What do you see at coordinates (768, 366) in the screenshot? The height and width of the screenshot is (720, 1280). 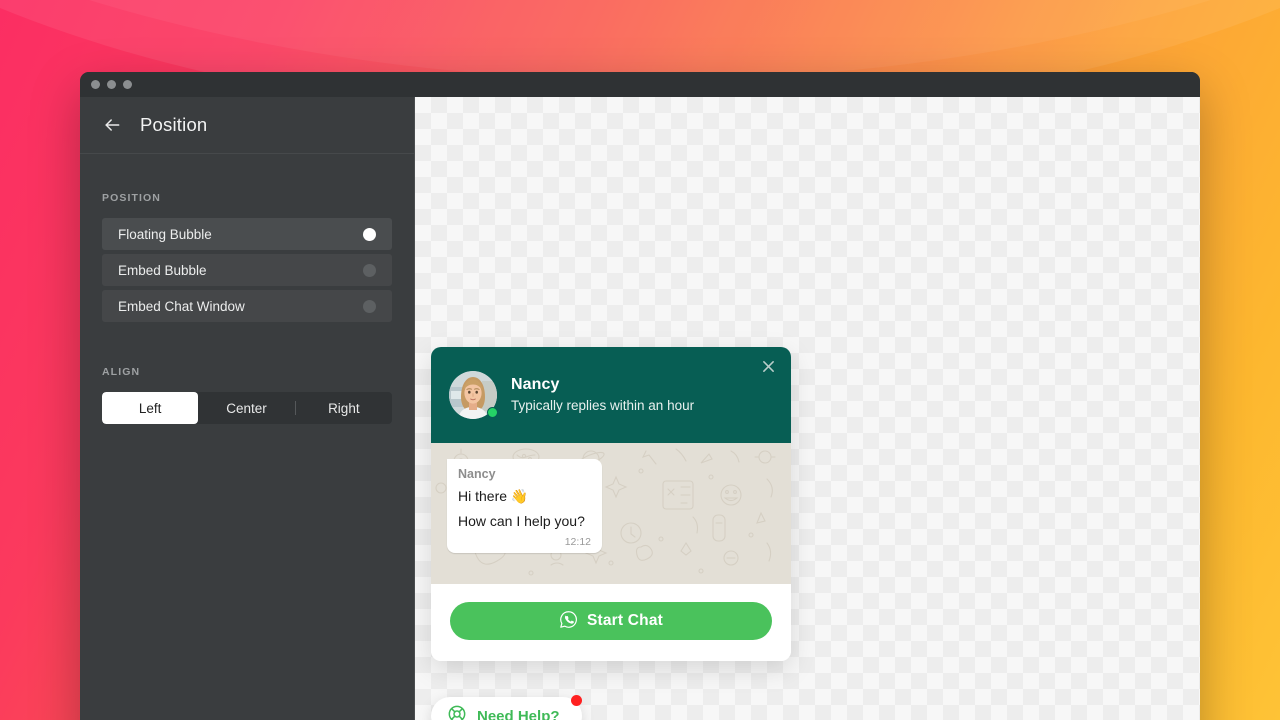 I see `close-icon` at bounding box center [768, 366].